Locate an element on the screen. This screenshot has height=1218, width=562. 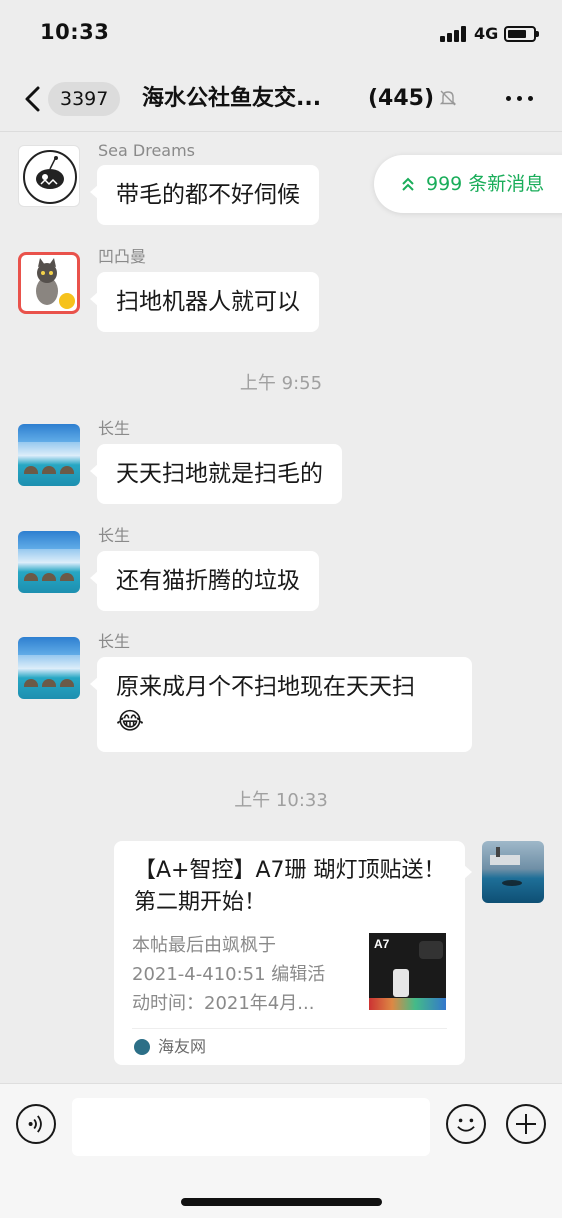
message-bubble: 带毛的都不好伺候 is located at coordinates (204, 195).